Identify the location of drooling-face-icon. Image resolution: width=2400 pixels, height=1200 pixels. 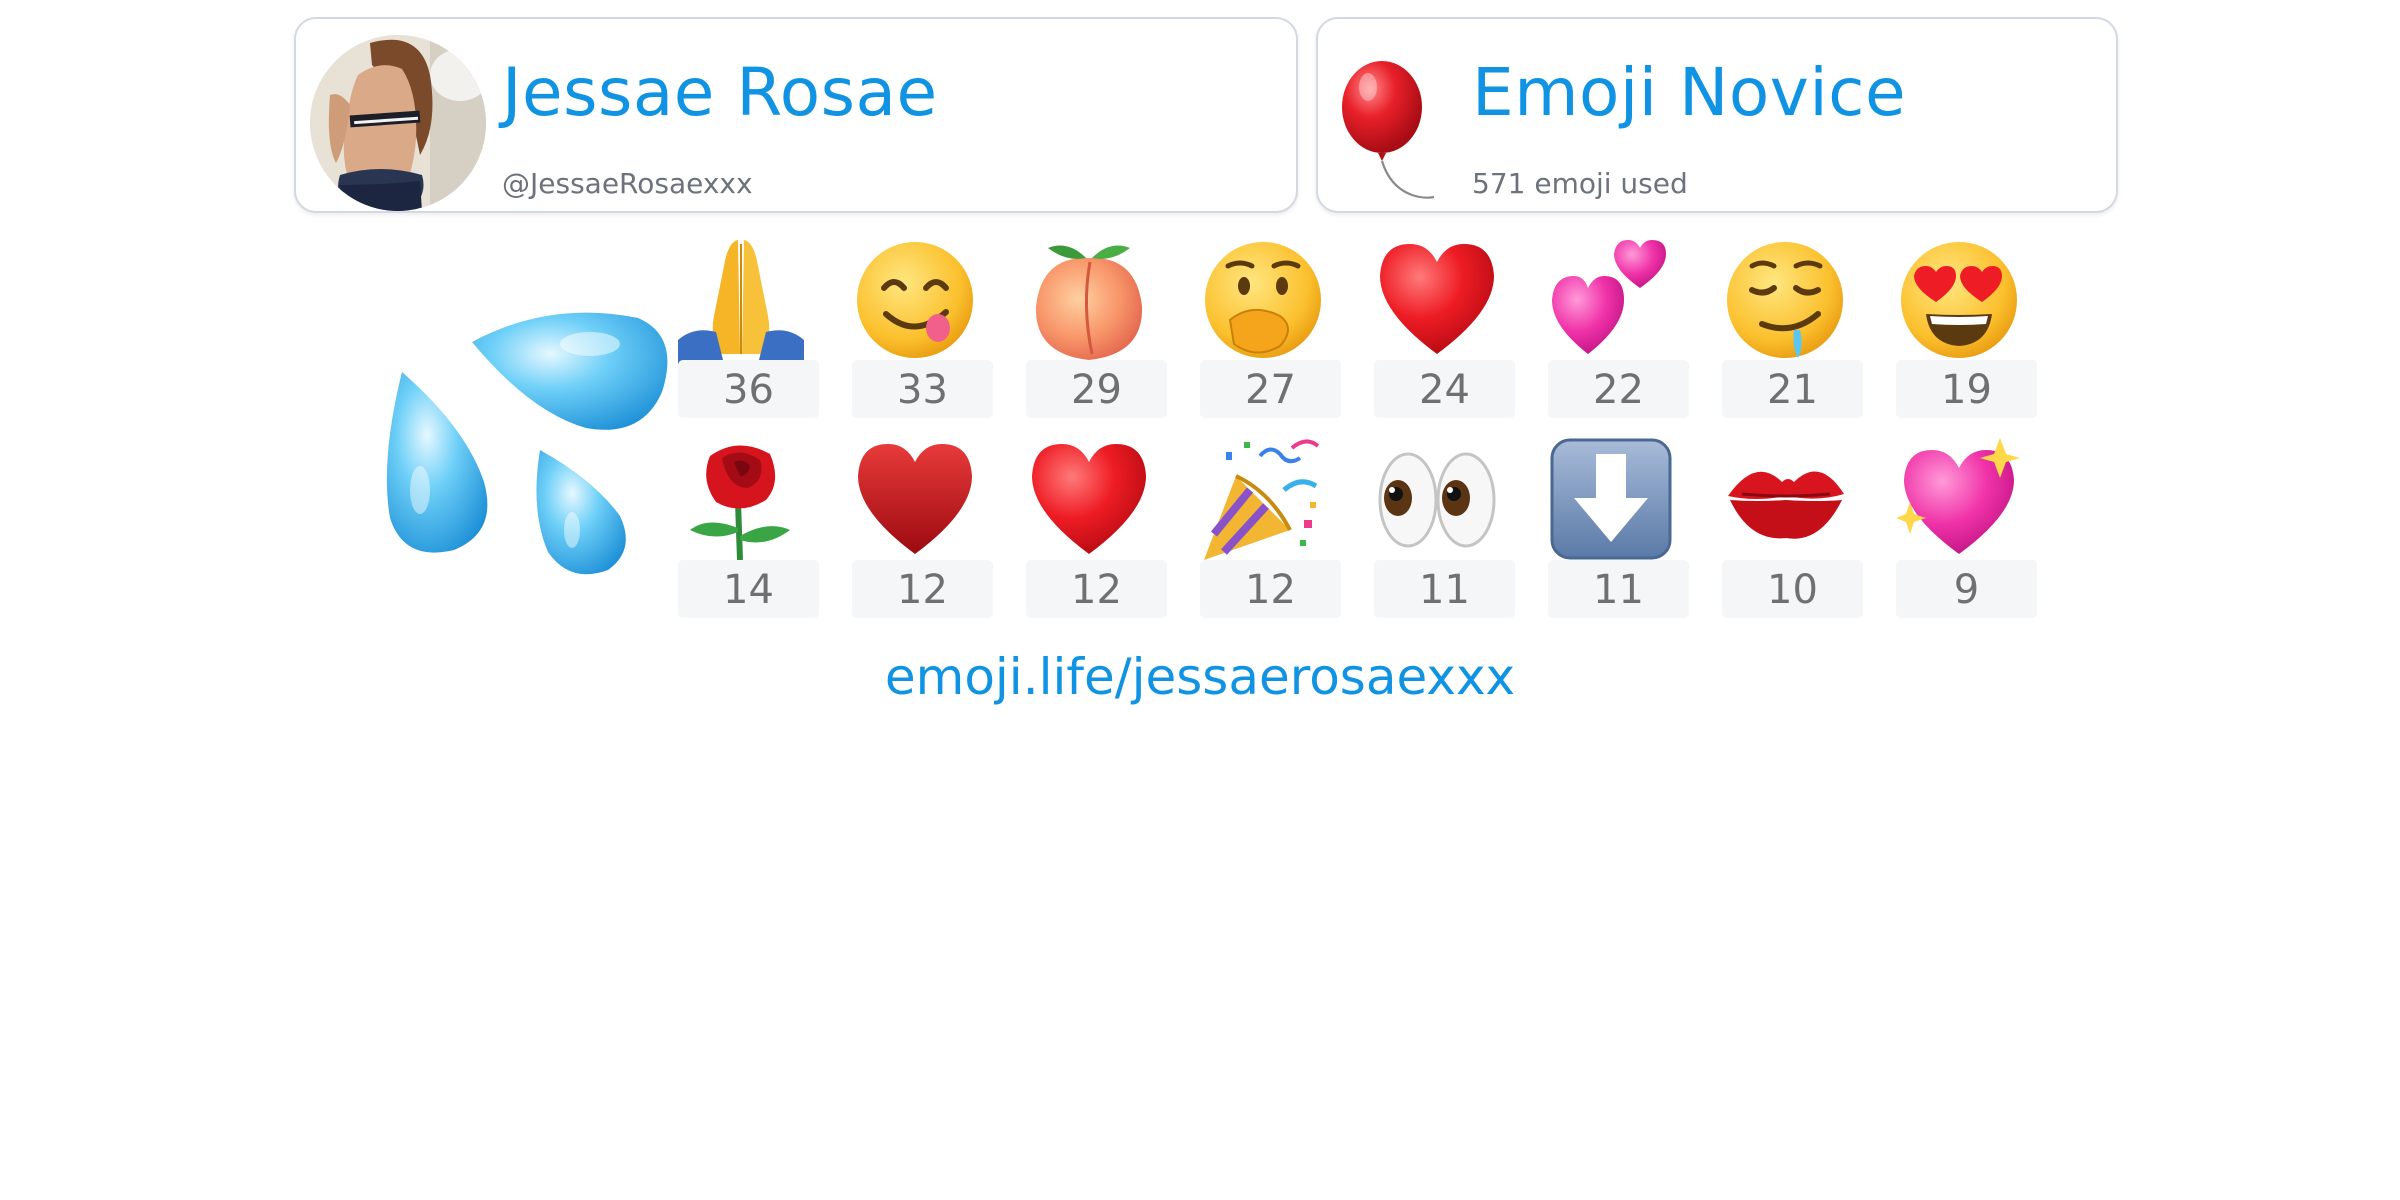
(1785, 300).